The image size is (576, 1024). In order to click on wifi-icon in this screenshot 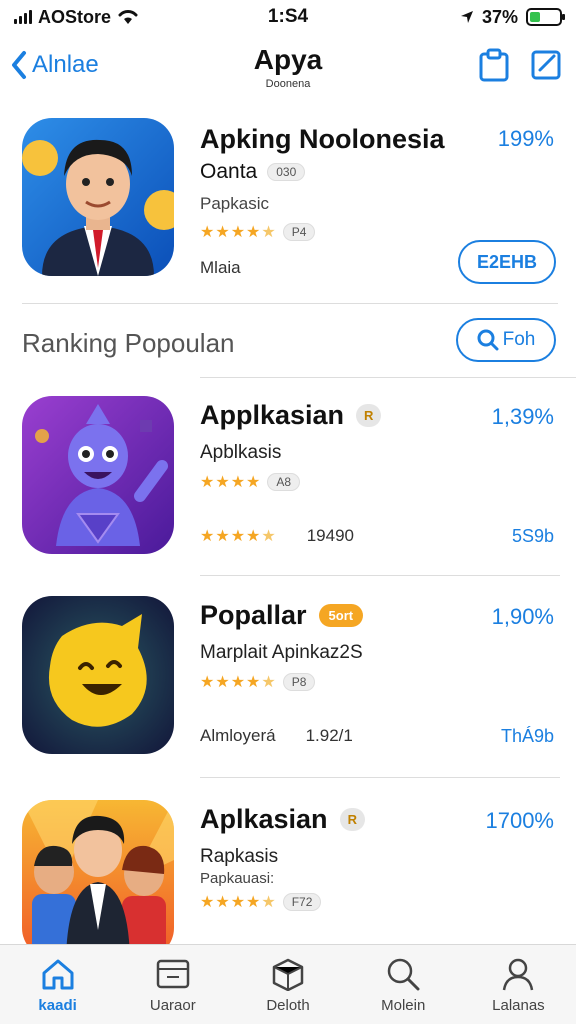, I will do `click(128, 17)`.